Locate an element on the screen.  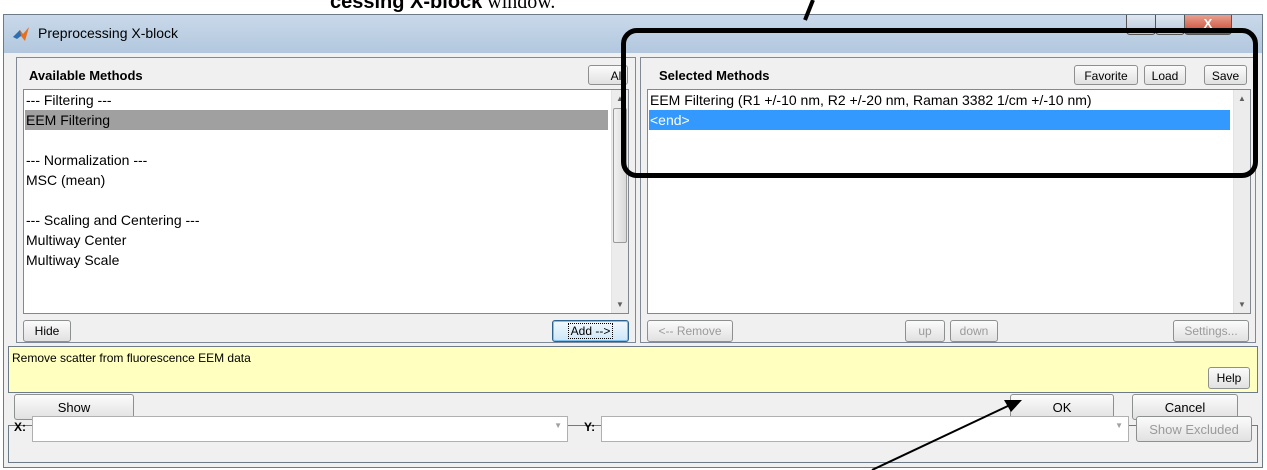
list-item: --- Scaling and Centering --- is located at coordinates (316, 220).